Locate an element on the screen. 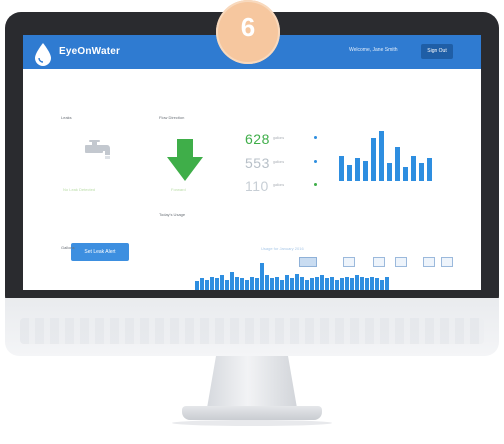 The width and height of the screenshot is (504, 444). step-number: 6 is located at coordinates (248, 27).